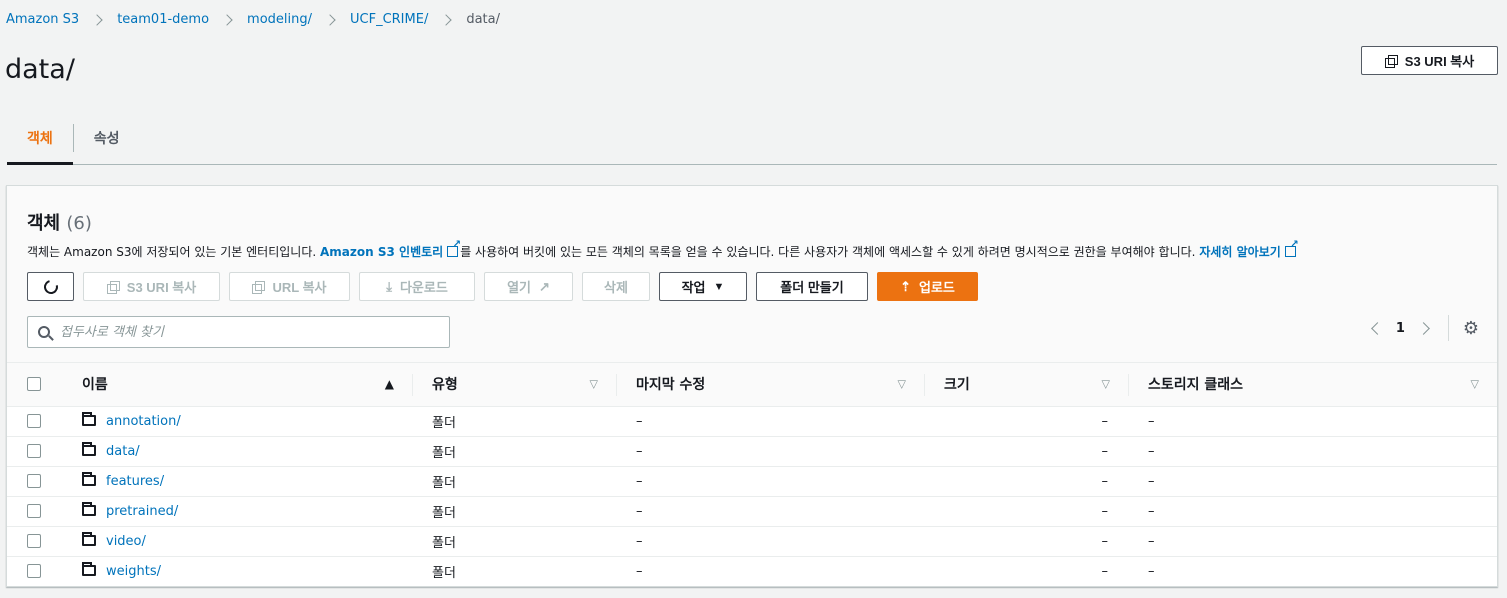 The image size is (1507, 598). Describe the element at coordinates (957, 385) in the screenshot. I see `column-size-label: 크기` at that location.